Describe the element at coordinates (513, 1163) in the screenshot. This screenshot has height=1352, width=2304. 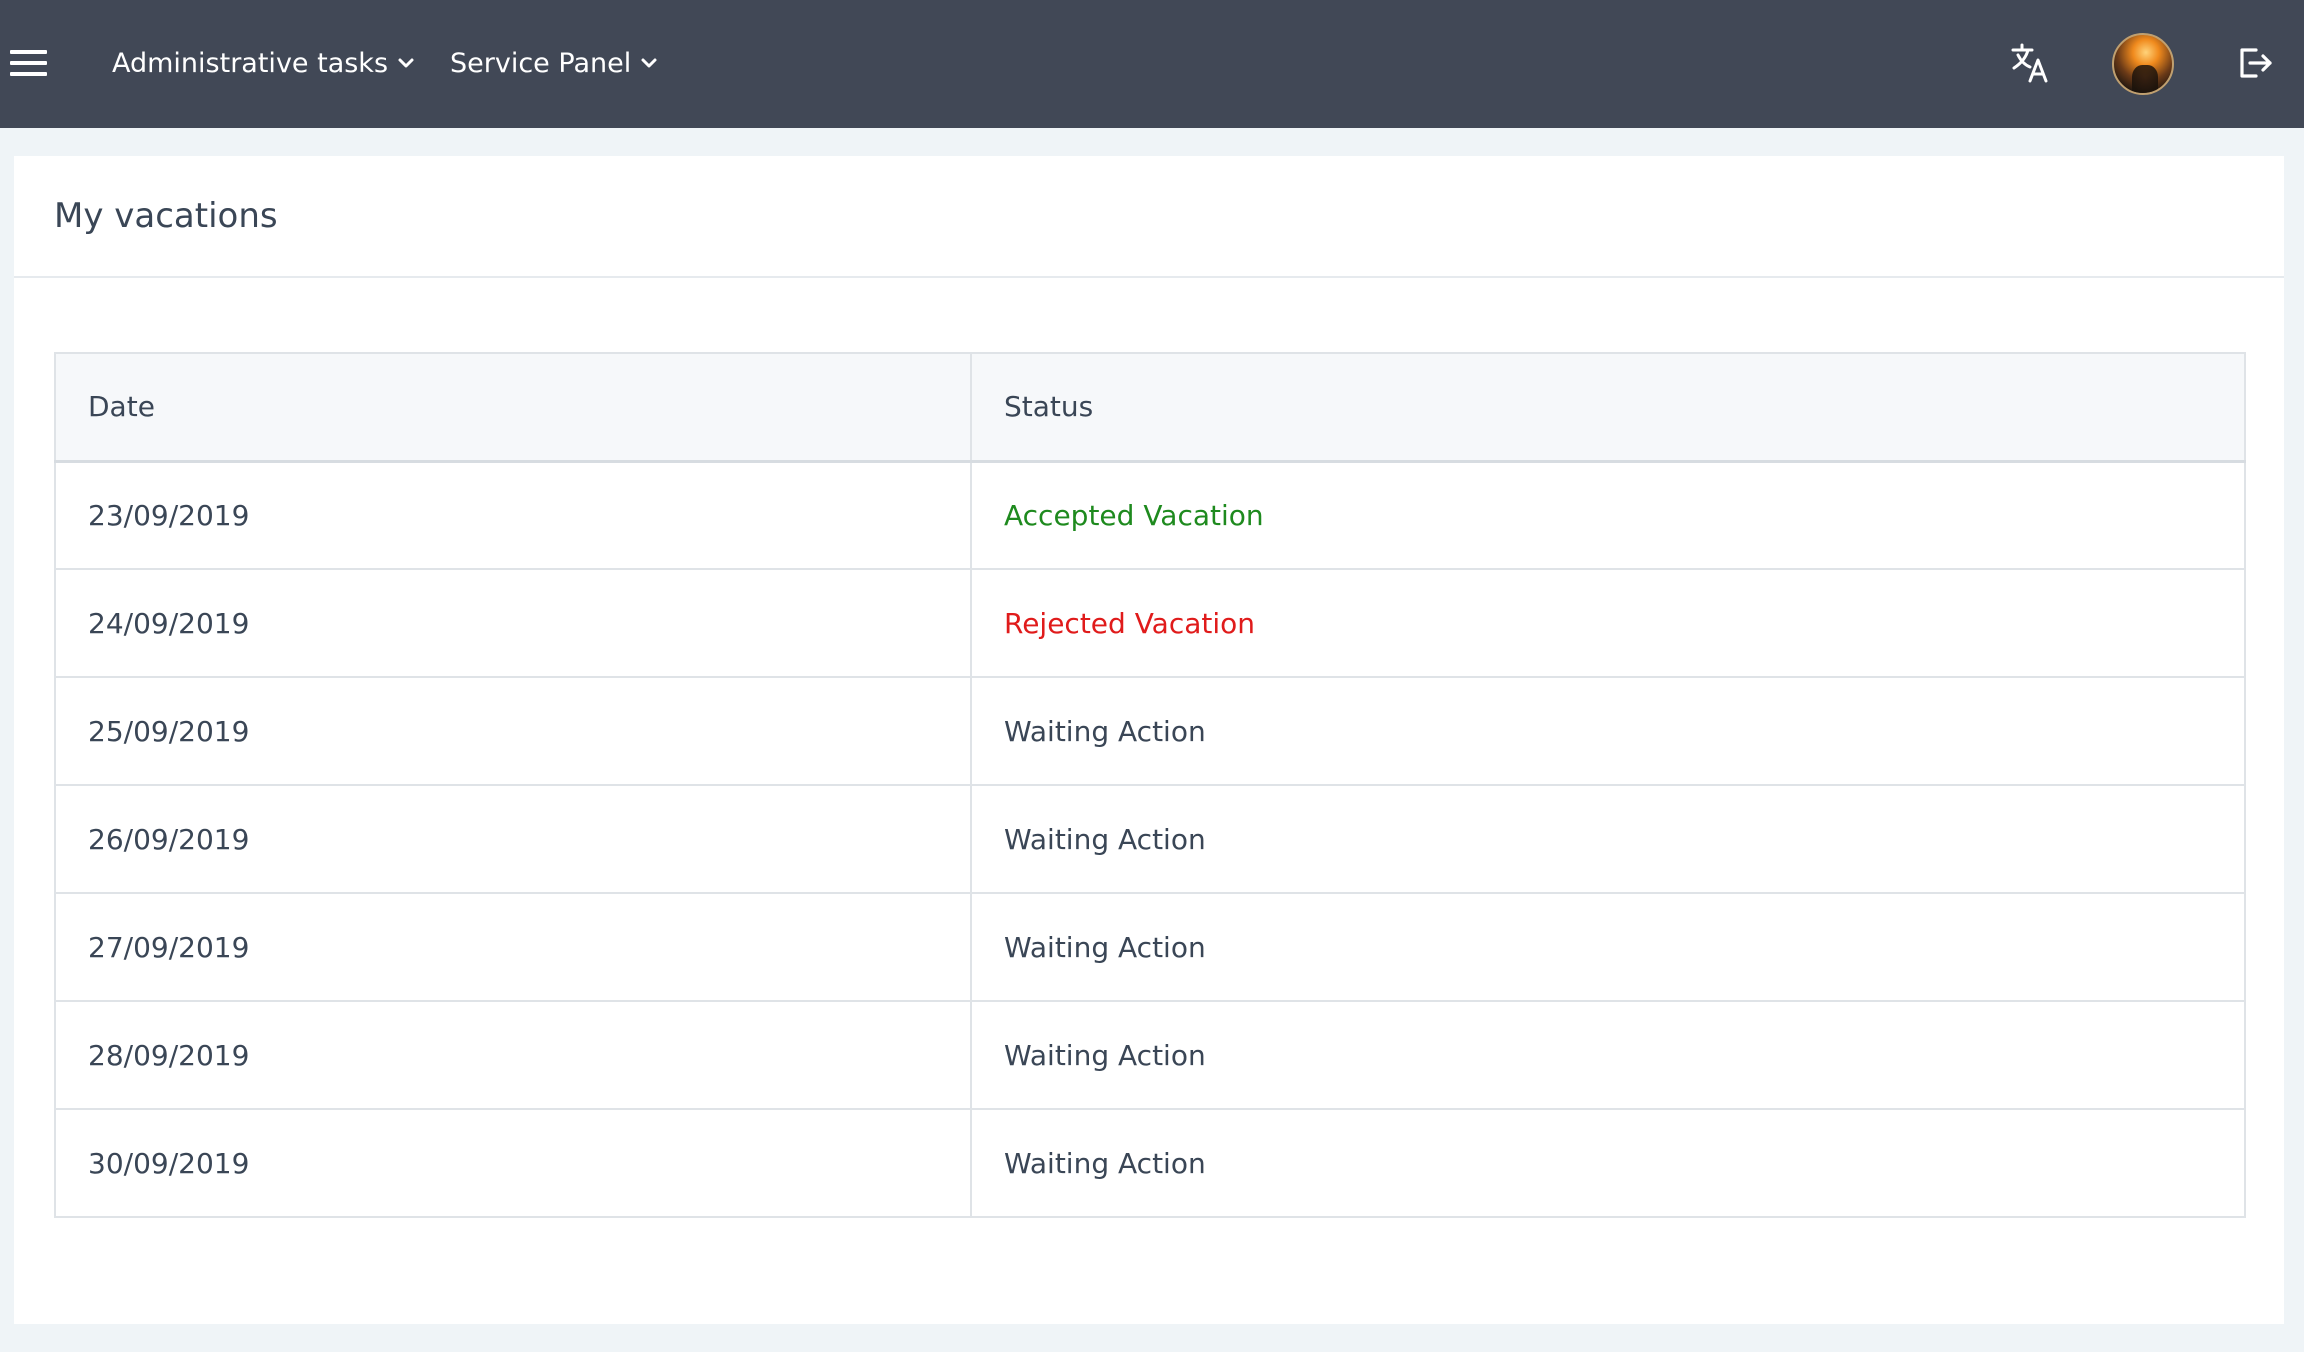
I see `date-cell: 30/09/2019` at that location.